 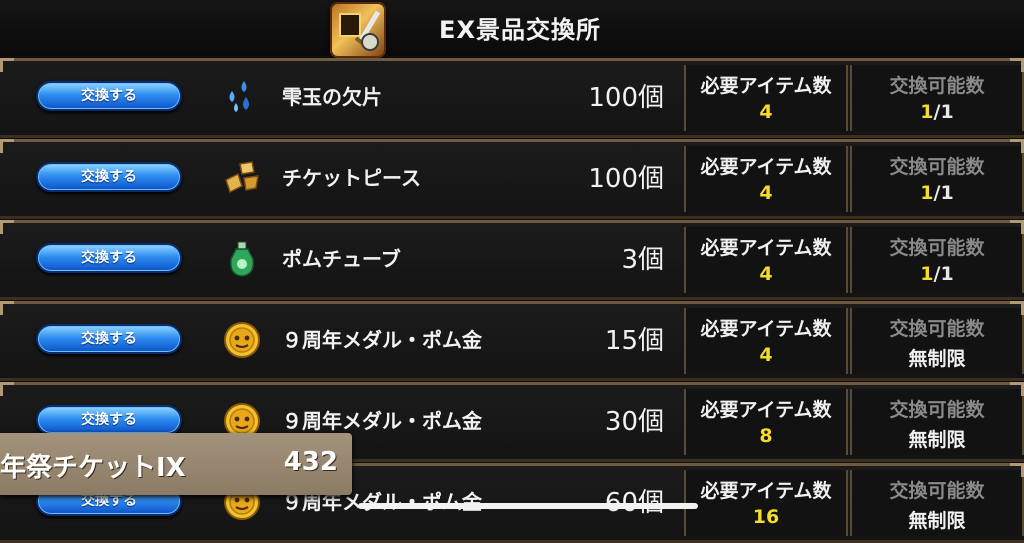 I want to click on ticket-name: 年祭チケットIX, so click(x=93, y=468).